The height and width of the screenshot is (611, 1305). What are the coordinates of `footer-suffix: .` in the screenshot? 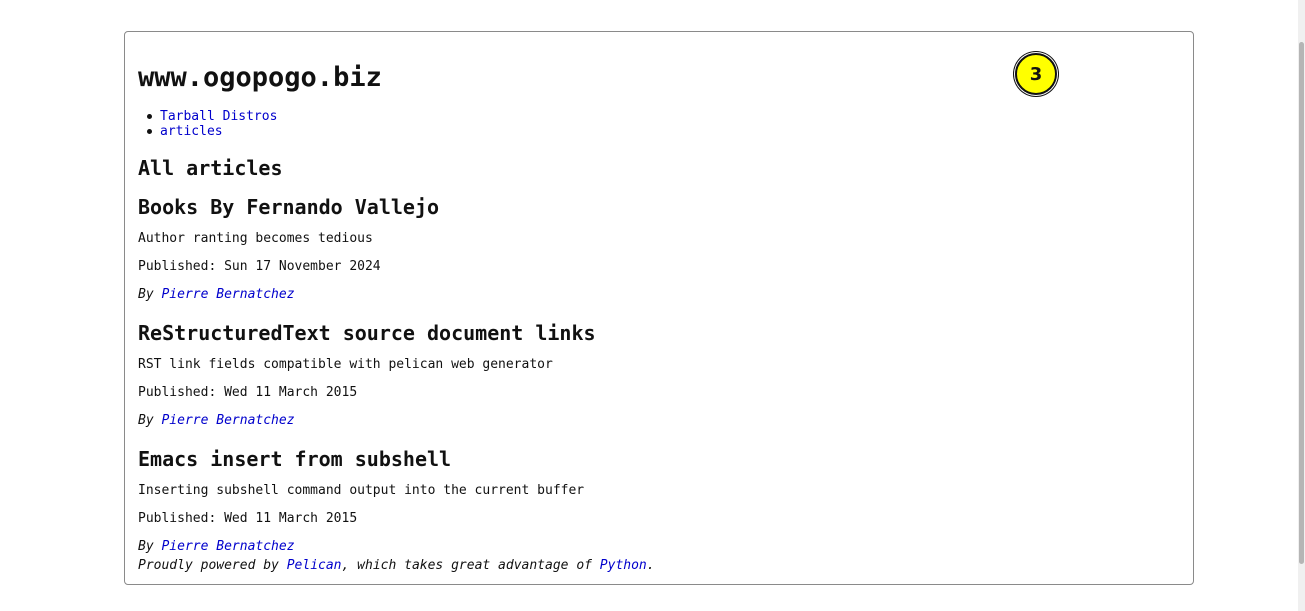 It's located at (650, 565).